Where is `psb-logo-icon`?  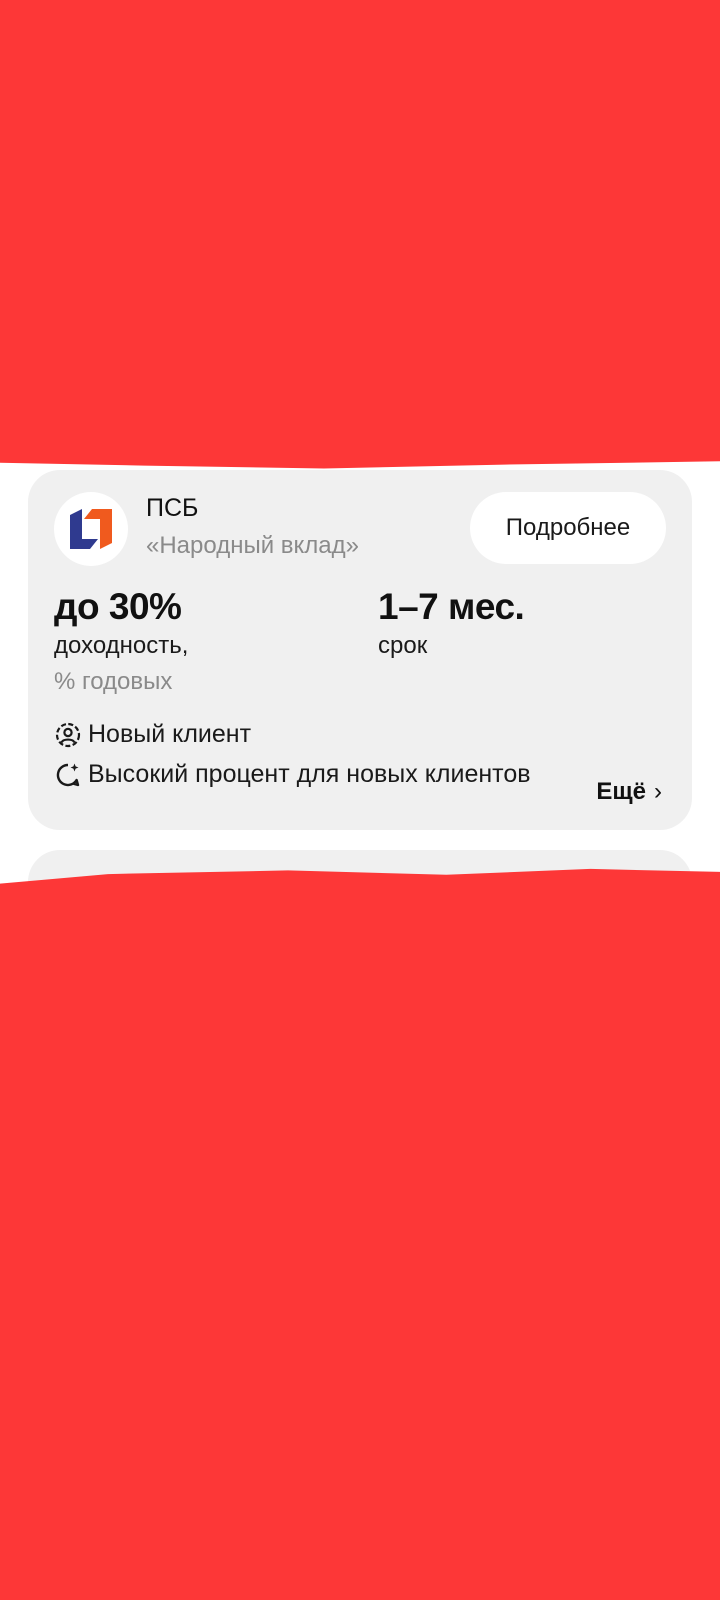
psb-logo-icon is located at coordinates (91, 529).